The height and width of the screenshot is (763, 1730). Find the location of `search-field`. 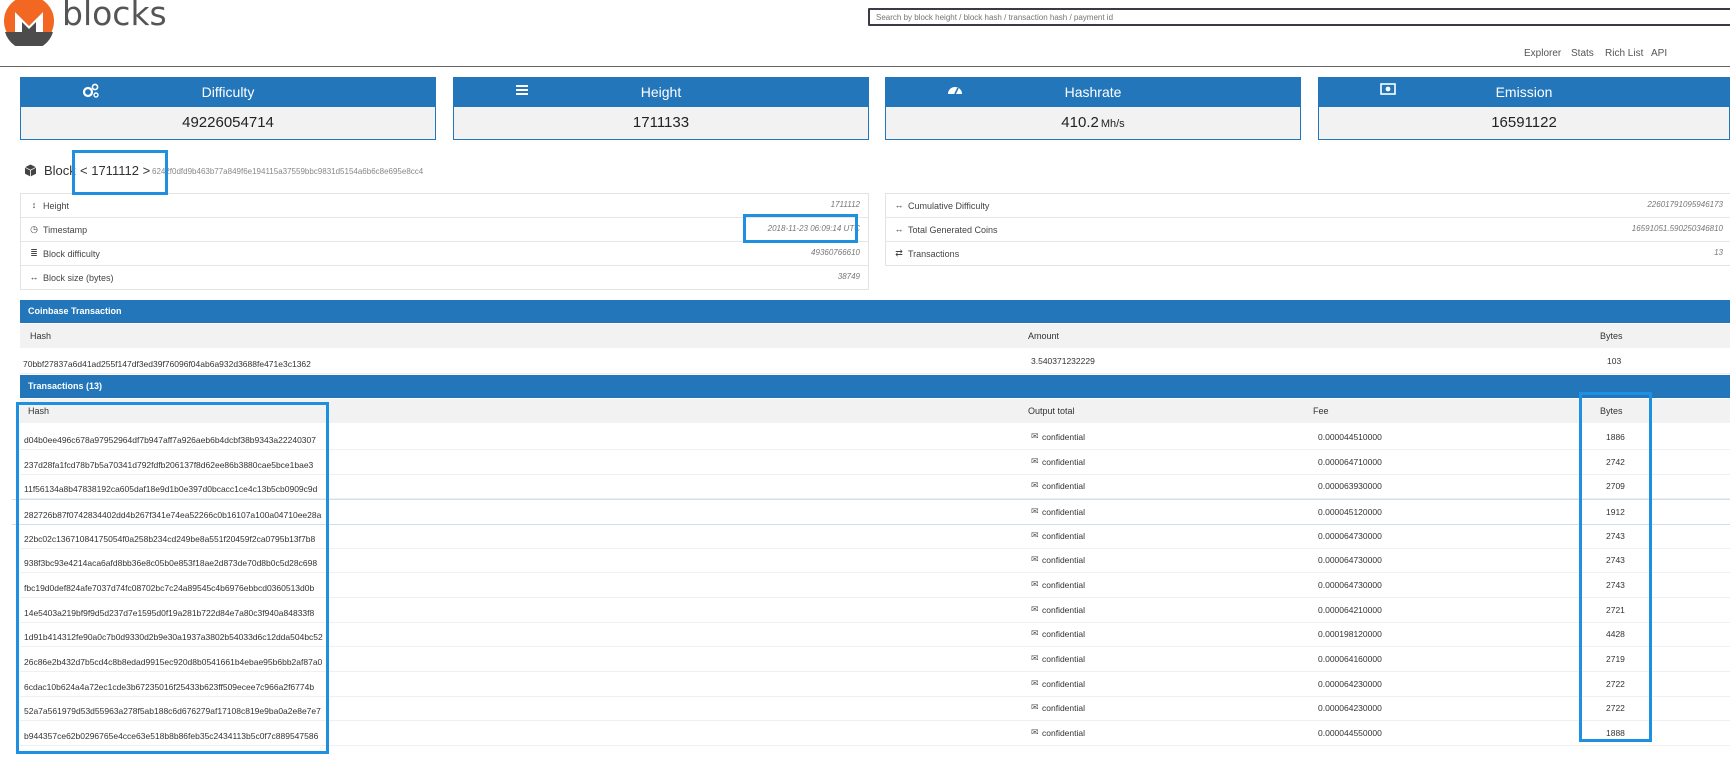

search-field is located at coordinates (1299, 17).